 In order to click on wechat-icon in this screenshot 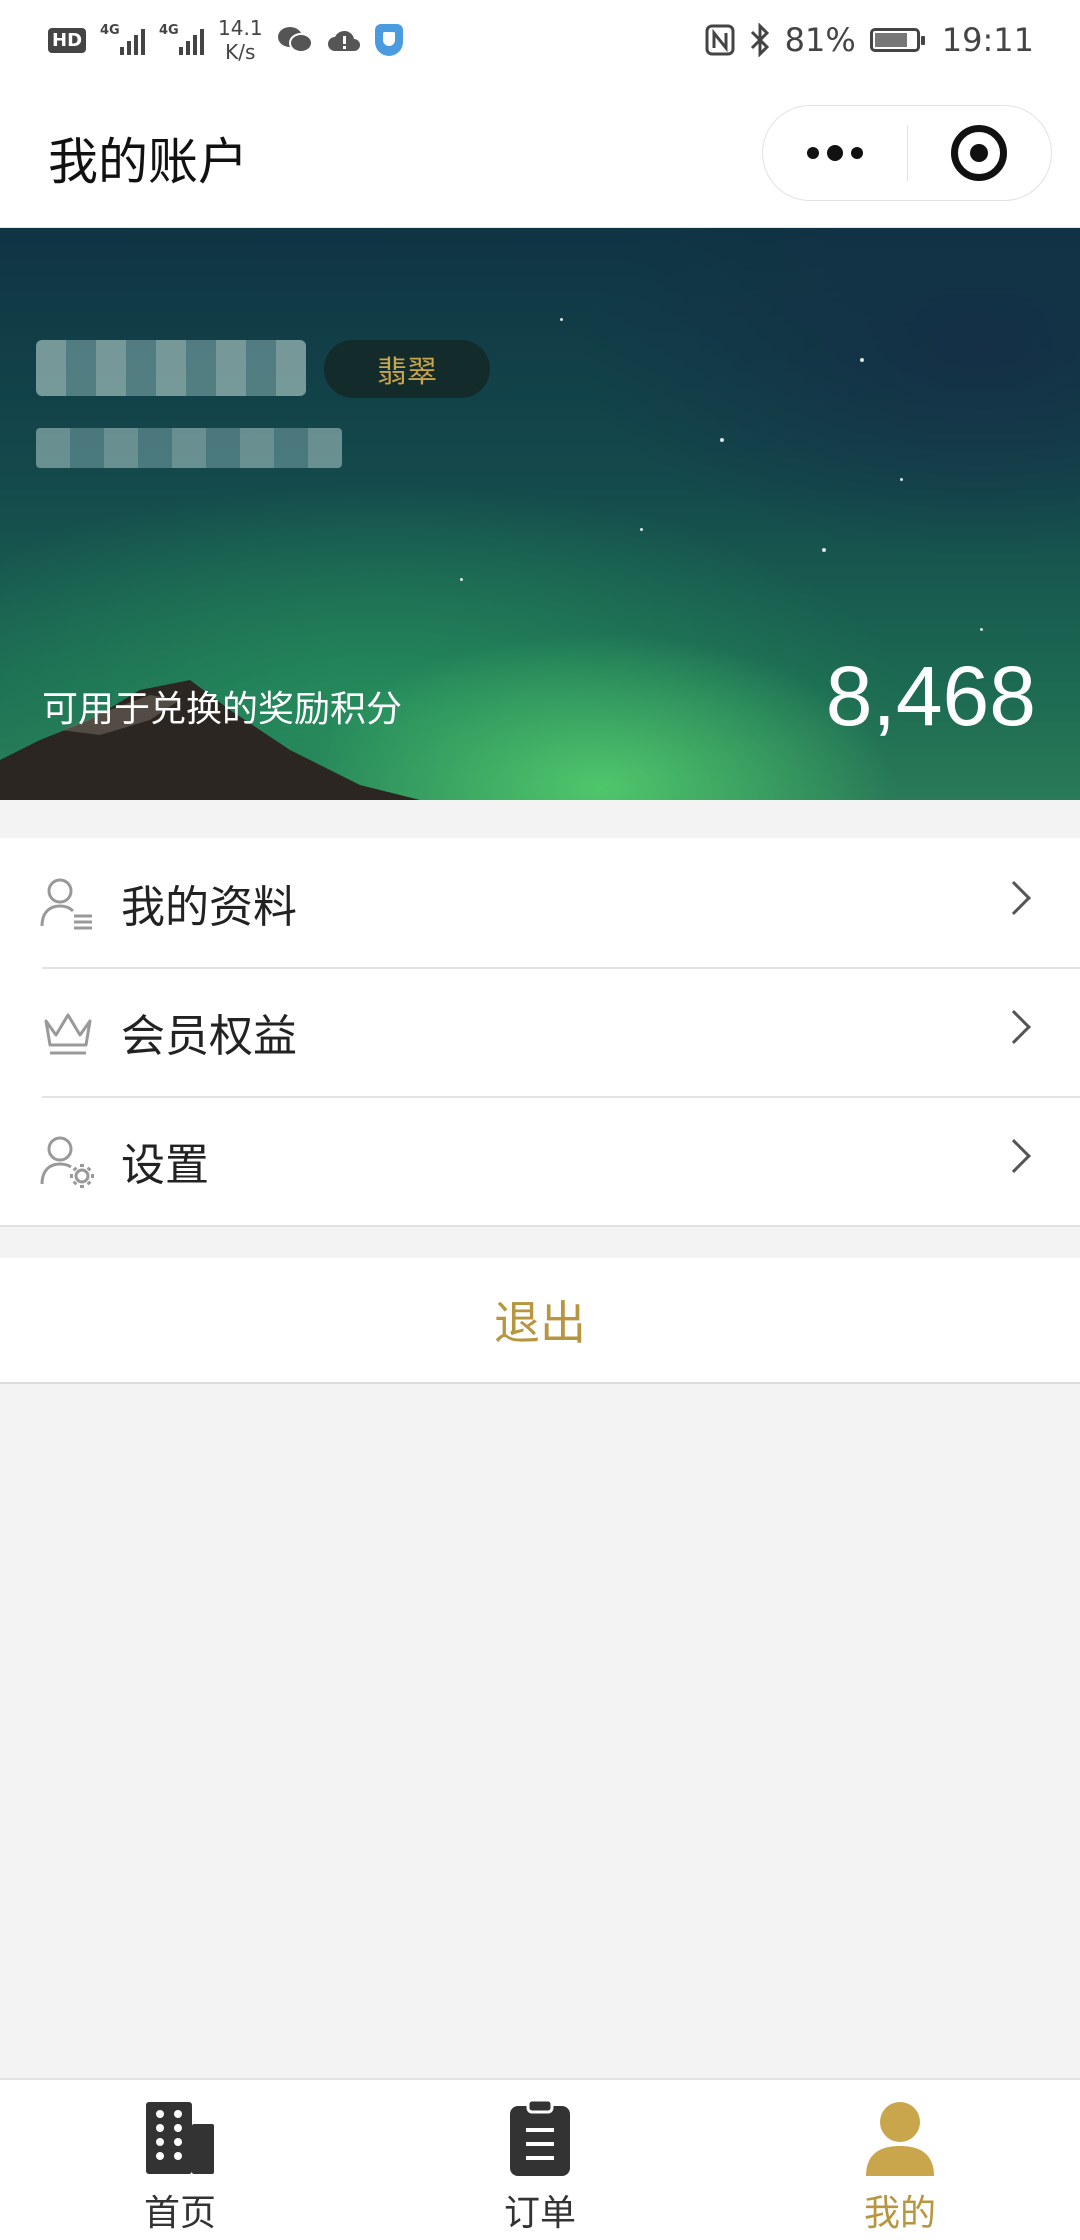, I will do `click(295, 40)`.